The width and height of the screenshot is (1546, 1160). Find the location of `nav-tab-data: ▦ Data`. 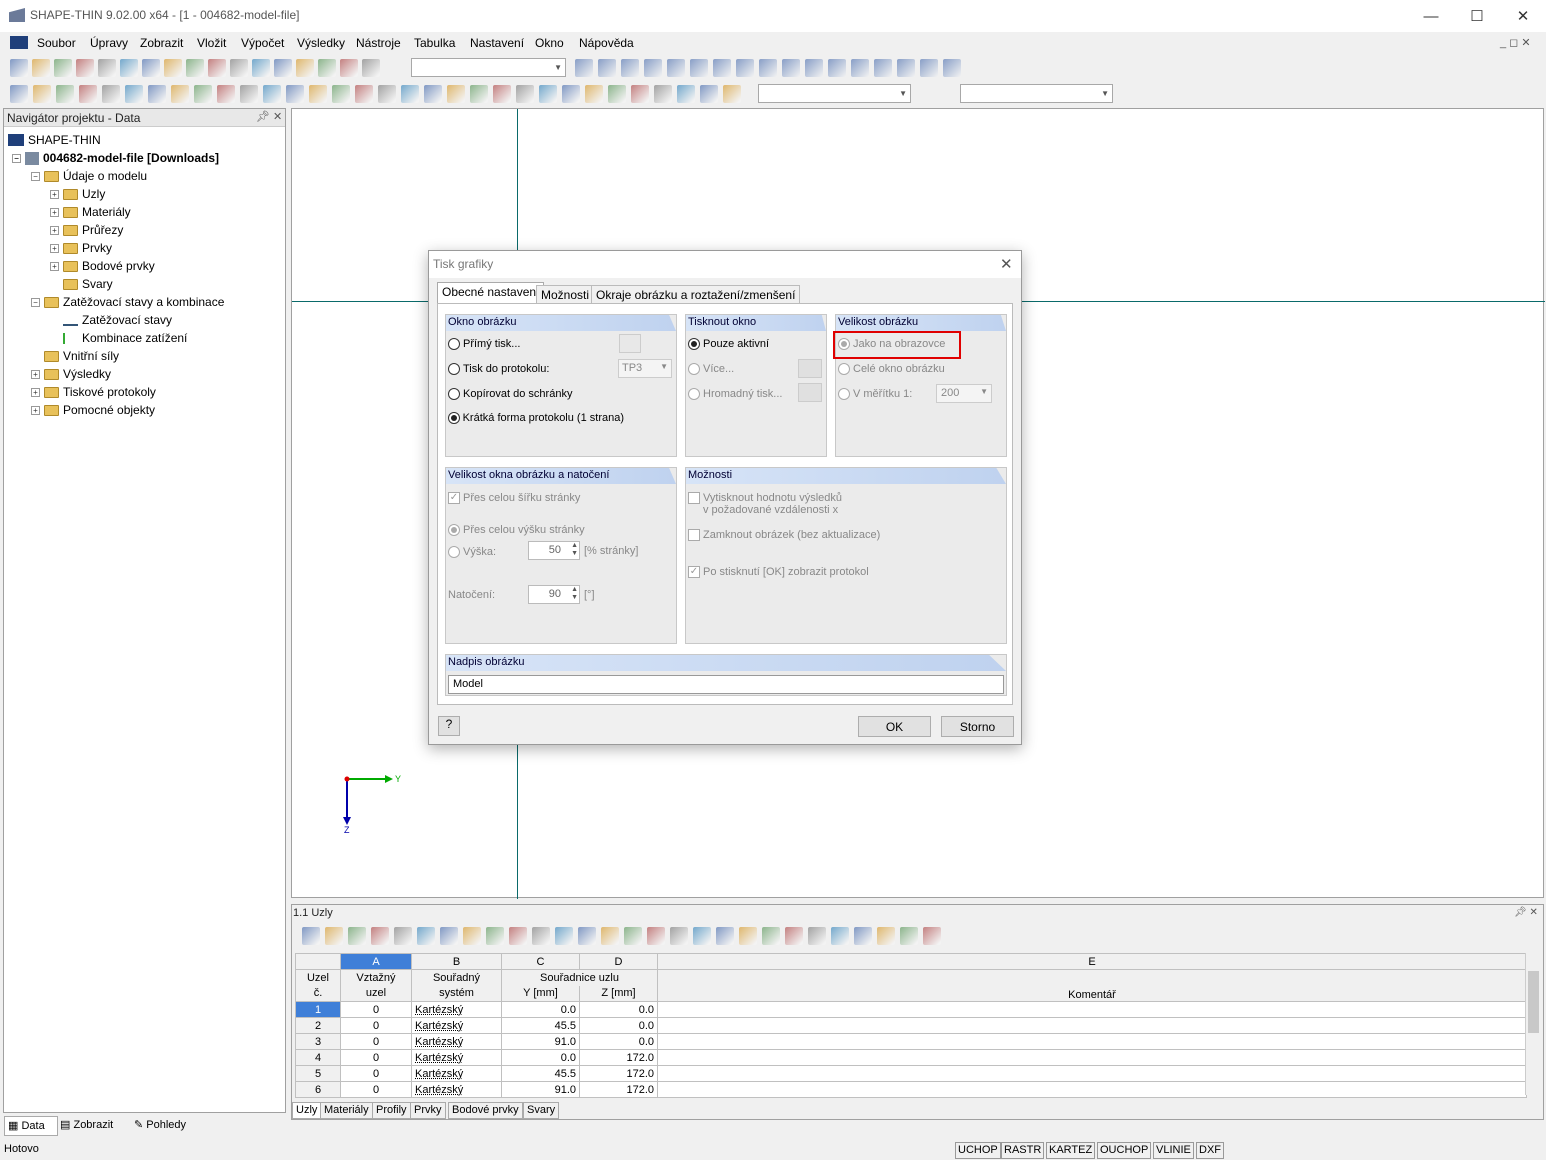

nav-tab-data: ▦ Data is located at coordinates (31, 1126).